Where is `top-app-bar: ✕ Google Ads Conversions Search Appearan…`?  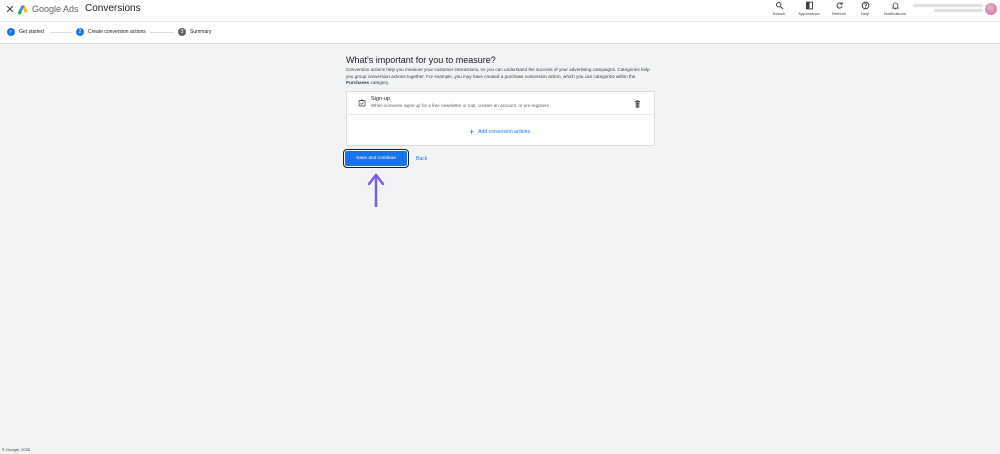 top-app-bar: ✕ Google Ads Conversions Search Appearan… is located at coordinates (500, 10).